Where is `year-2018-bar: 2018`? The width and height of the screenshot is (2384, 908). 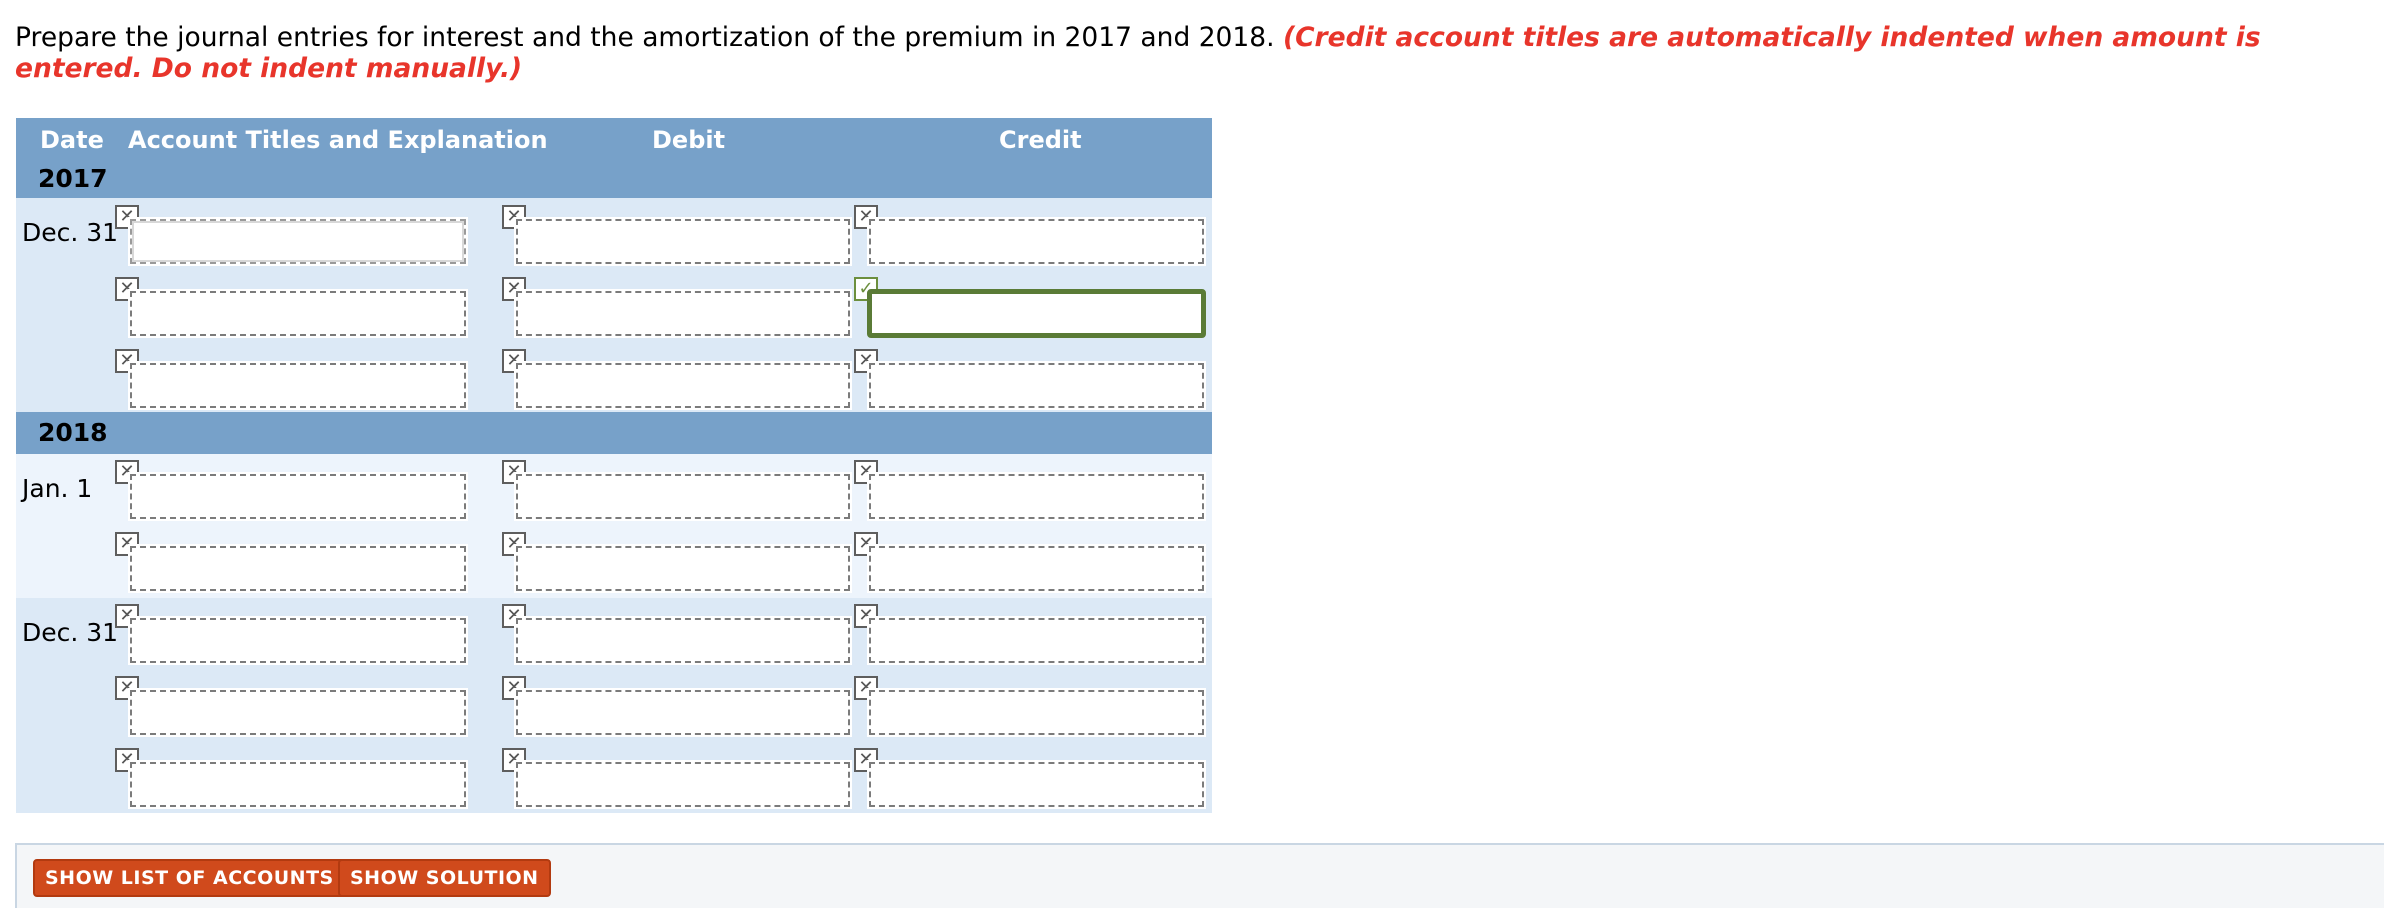 year-2018-bar: 2018 is located at coordinates (614, 433).